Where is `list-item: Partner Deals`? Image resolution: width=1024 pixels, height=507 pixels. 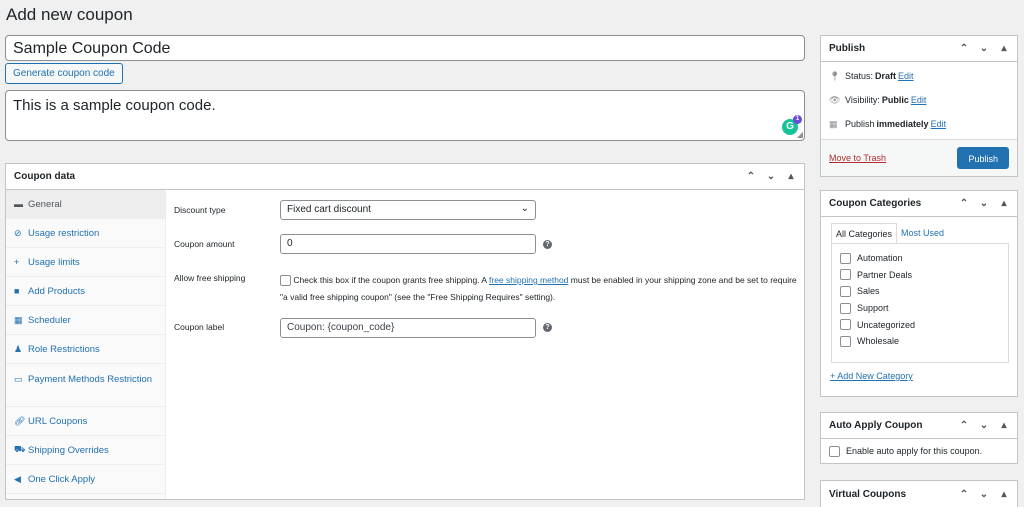
list-item: Partner Deals is located at coordinates (920, 275).